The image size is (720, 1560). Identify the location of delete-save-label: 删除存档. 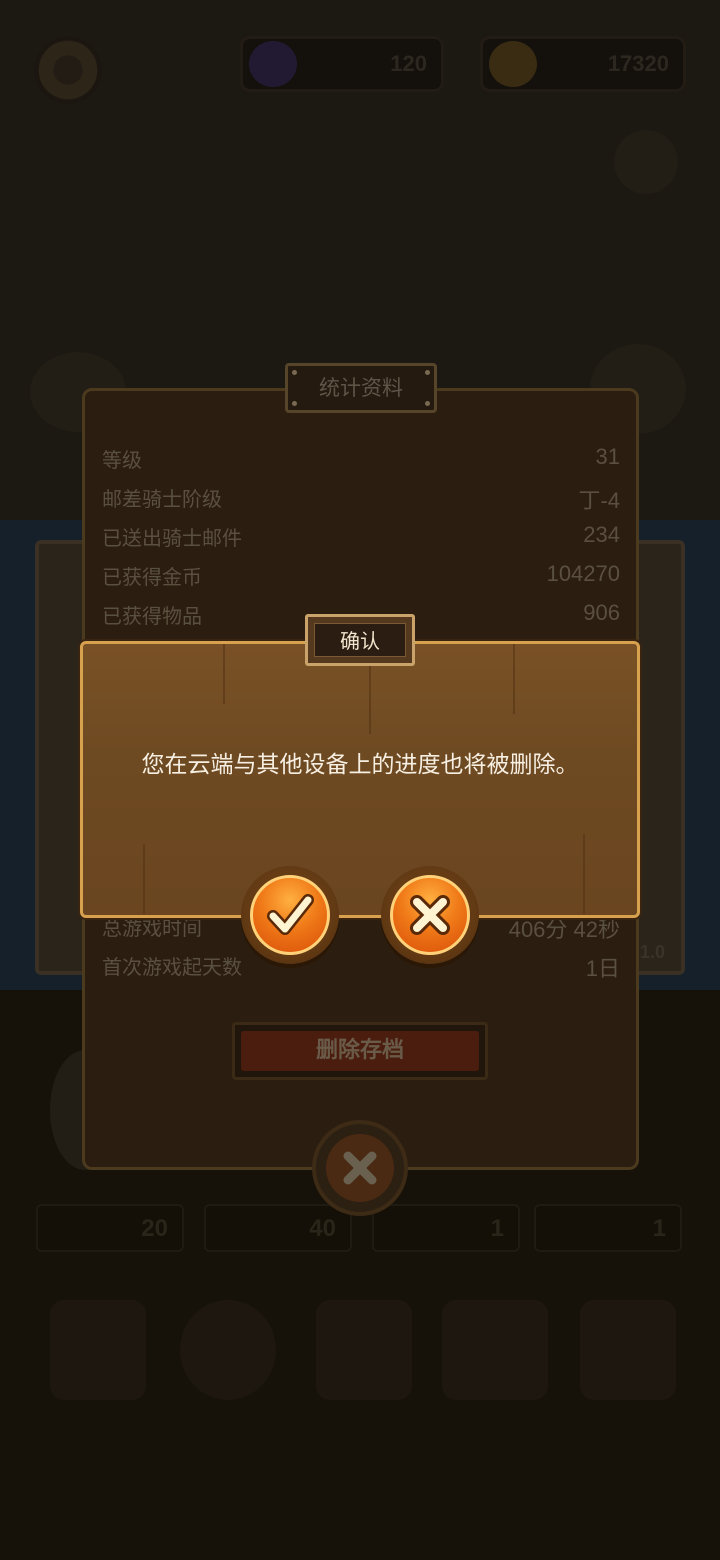
(360, 1051).